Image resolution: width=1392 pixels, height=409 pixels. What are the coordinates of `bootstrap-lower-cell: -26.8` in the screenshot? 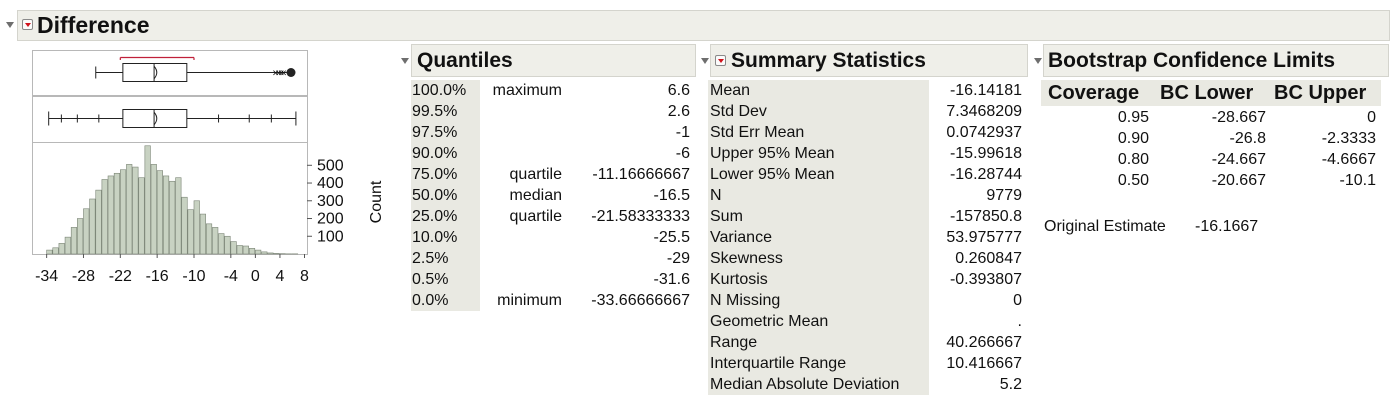 It's located at (1247, 138).